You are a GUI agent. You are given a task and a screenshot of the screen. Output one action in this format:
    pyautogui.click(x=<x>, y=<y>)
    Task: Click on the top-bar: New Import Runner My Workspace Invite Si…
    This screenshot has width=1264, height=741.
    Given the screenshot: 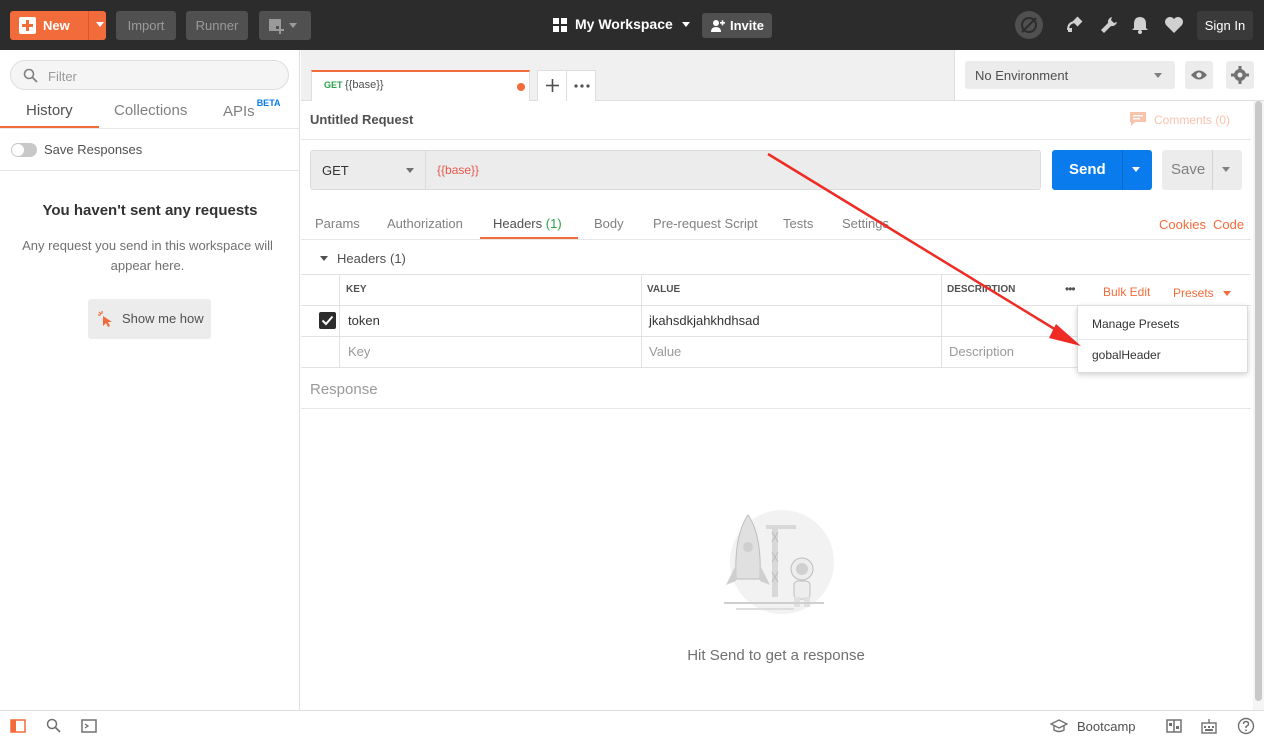 What is the action you would take?
    pyautogui.click(x=632, y=25)
    